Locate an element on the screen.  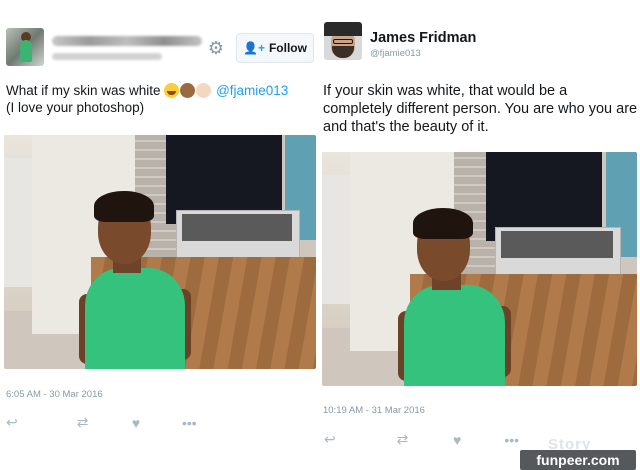
tweet-text-line1: What if my skin was white is located at coordinates (85, 90).